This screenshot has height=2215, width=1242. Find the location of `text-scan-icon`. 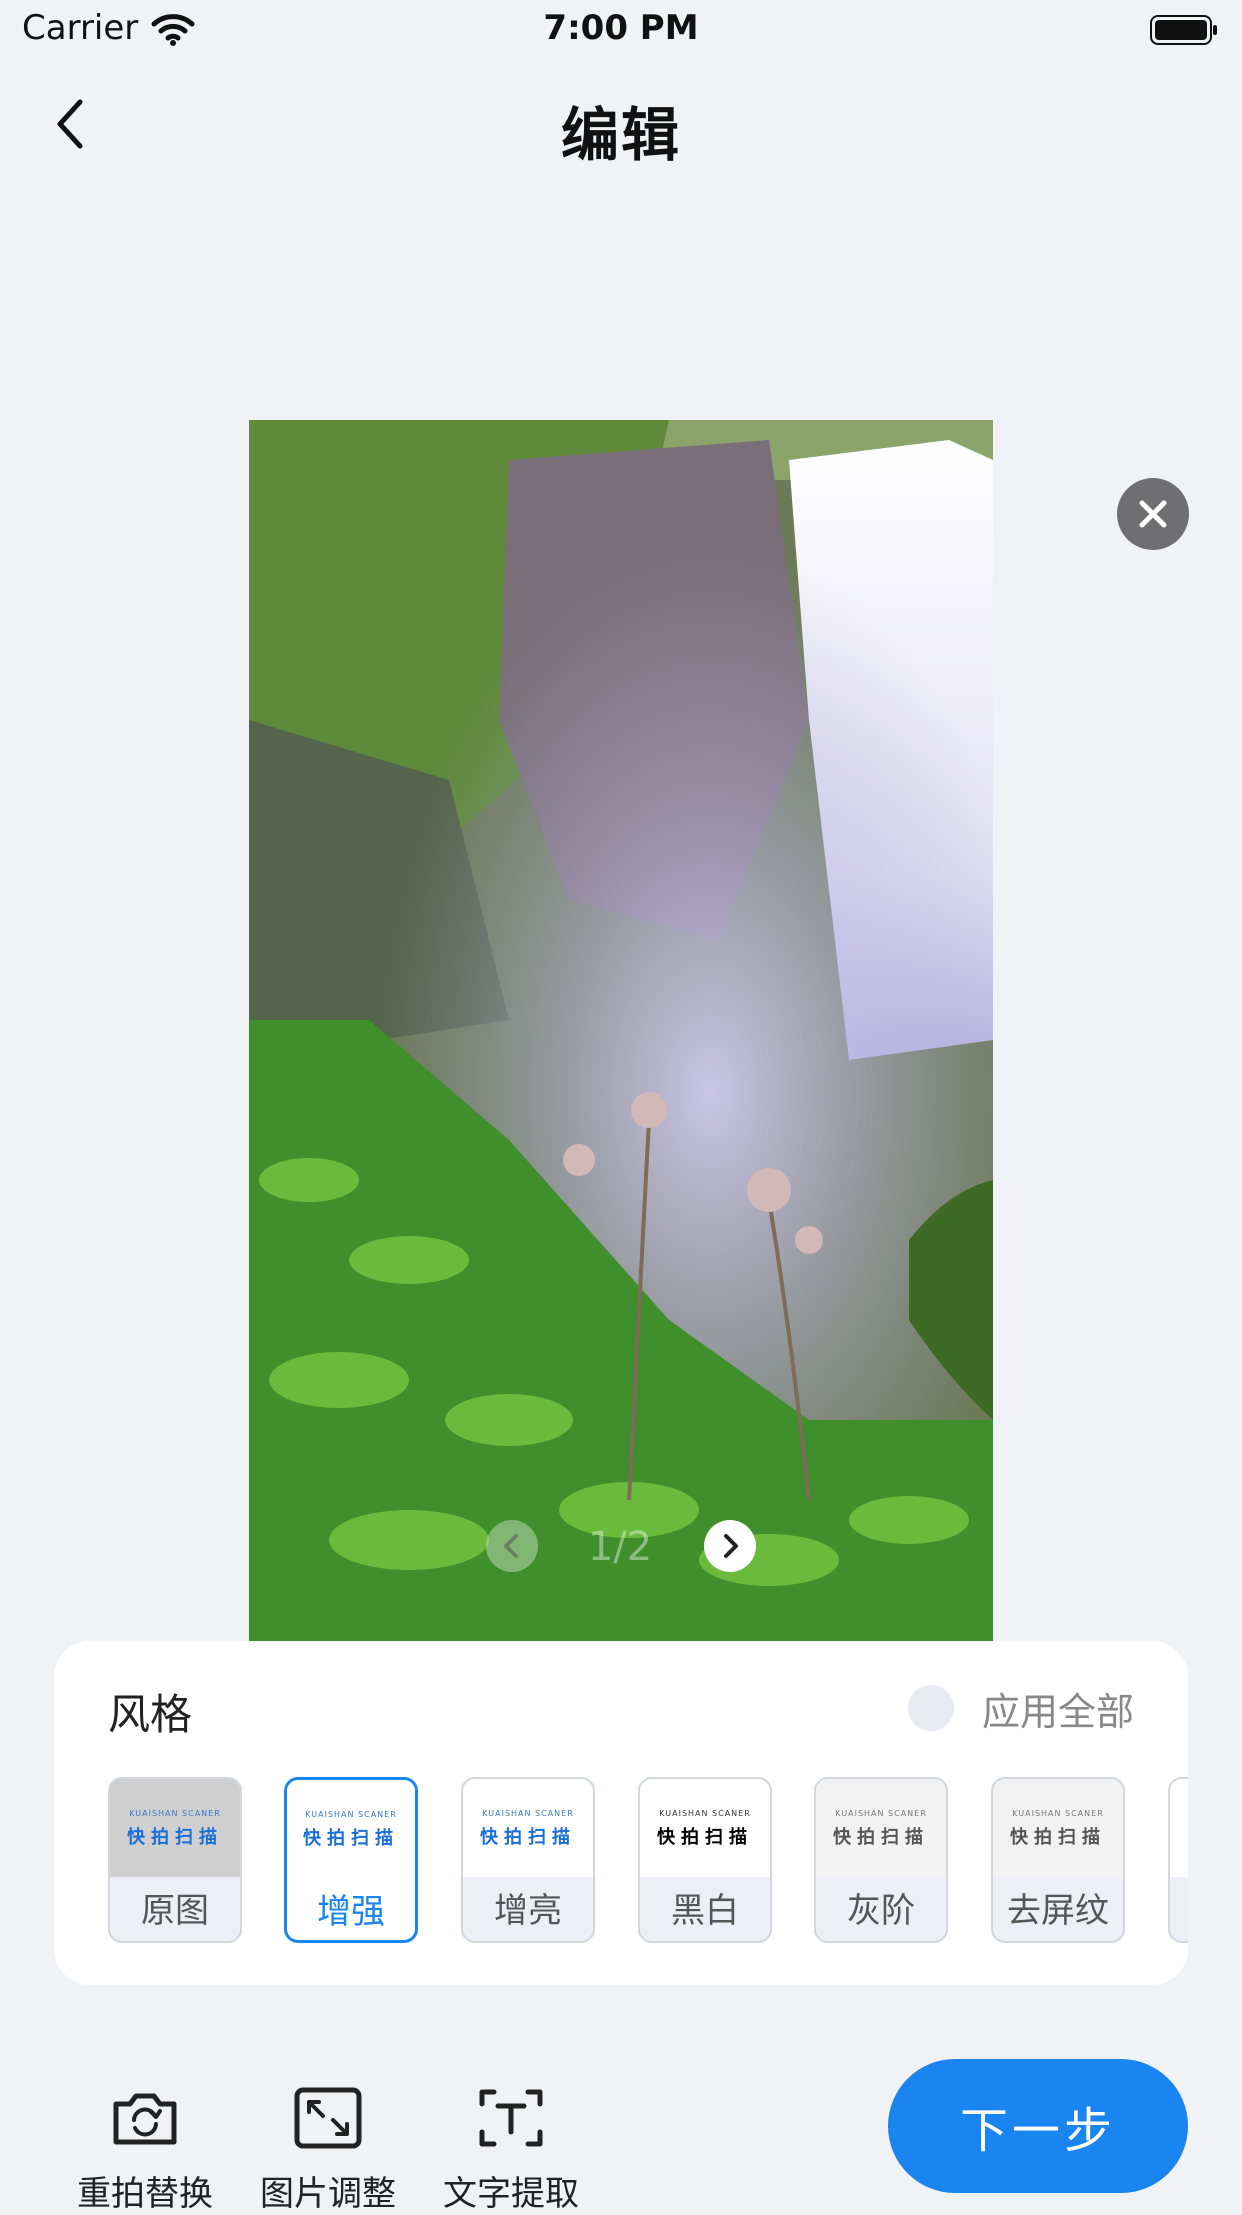

text-scan-icon is located at coordinates (511, 2118).